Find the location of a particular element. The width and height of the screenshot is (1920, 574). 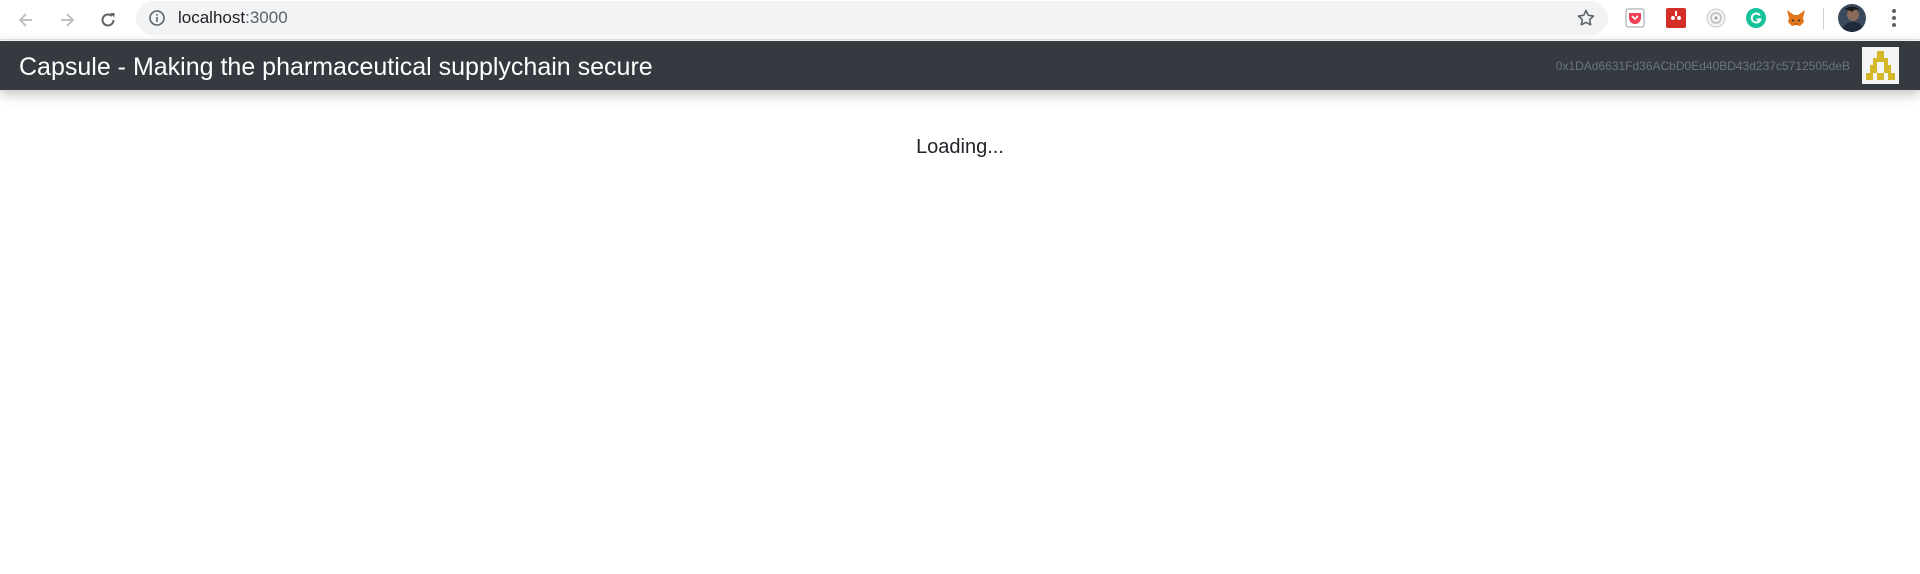

url-text: localhost:3000 is located at coordinates (233, 18).